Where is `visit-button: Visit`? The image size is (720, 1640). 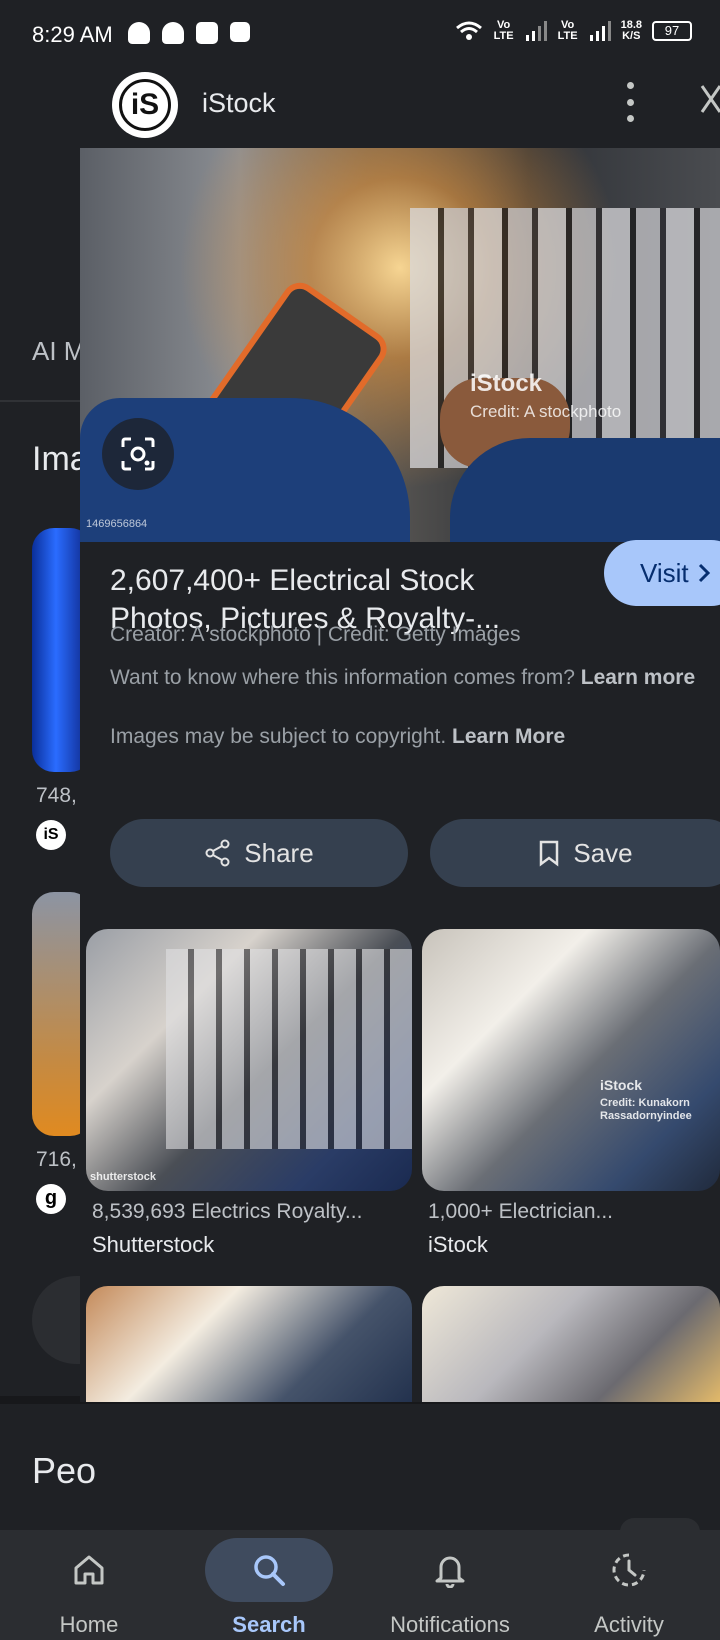 visit-button: Visit is located at coordinates (662, 573).